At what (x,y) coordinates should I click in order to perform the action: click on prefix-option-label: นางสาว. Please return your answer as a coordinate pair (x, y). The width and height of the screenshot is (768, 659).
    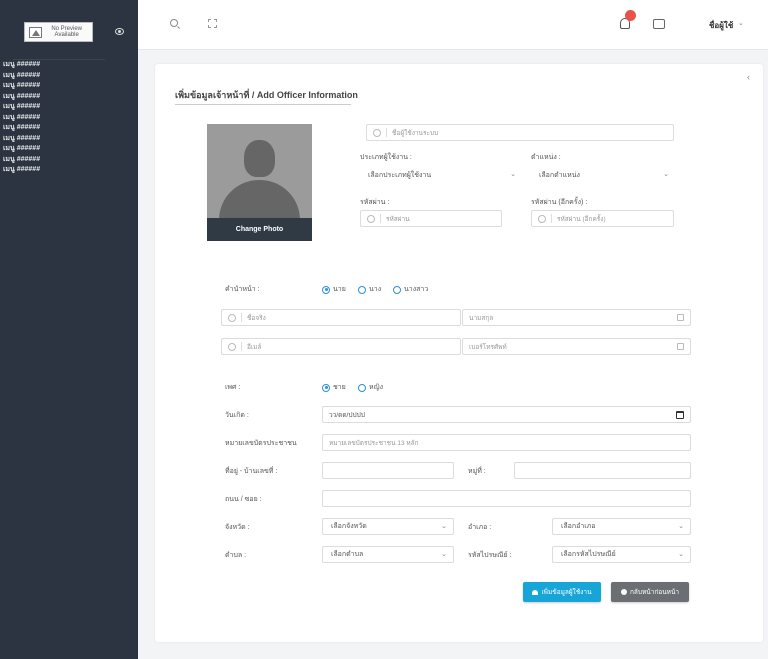
    Looking at the image, I should click on (416, 289).